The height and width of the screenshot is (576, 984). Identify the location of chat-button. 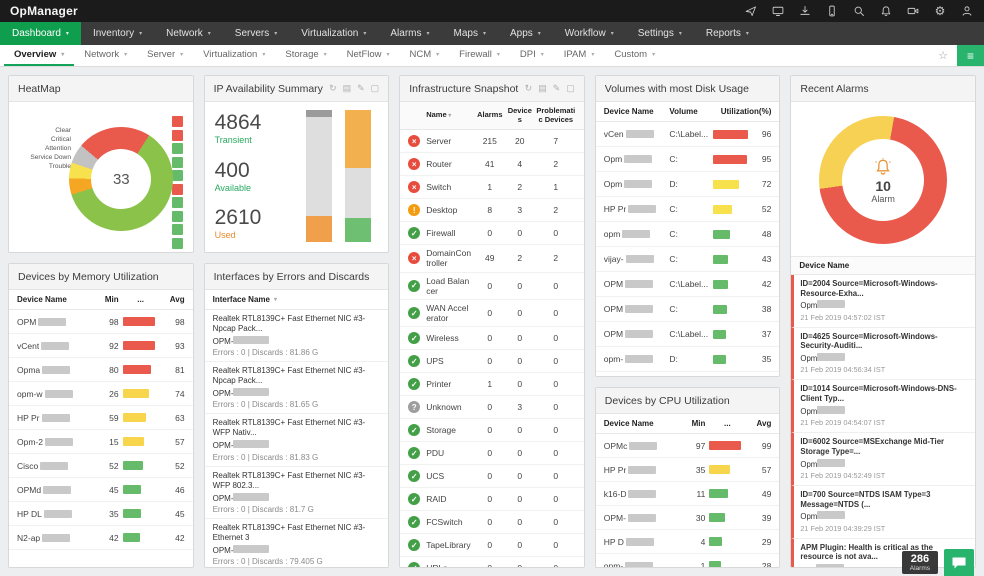
(959, 562).